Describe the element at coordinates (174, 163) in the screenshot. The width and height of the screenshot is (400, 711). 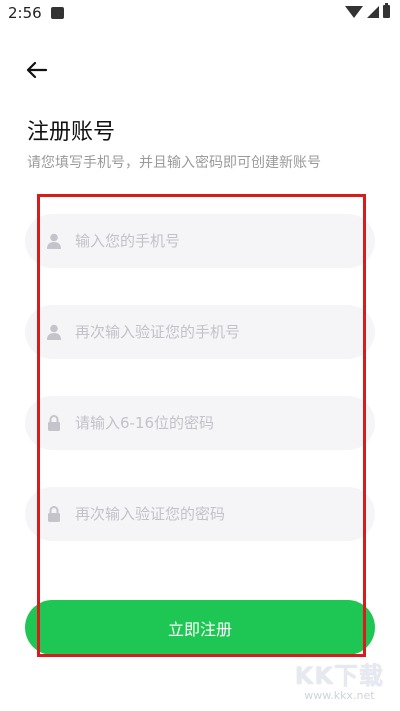
I see `page-subtitle: 请您填写手机号，并且输入密码即可创建新账号` at that location.